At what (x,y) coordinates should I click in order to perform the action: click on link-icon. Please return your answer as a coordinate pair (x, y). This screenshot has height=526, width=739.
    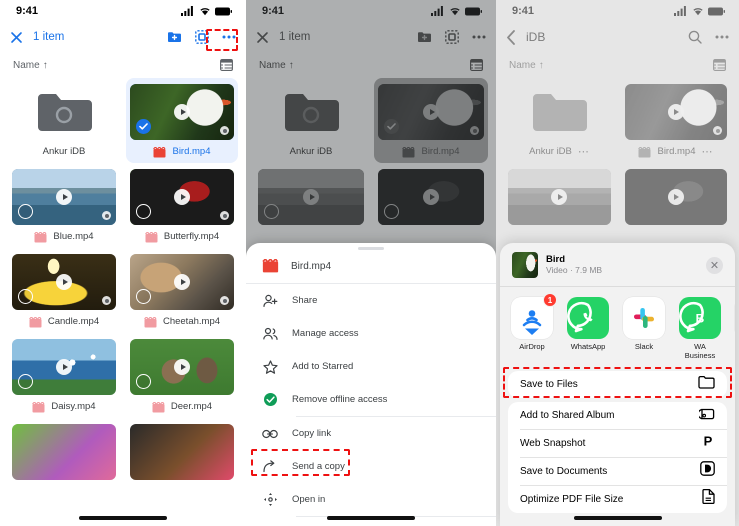
    Looking at the image, I should click on (270, 434).